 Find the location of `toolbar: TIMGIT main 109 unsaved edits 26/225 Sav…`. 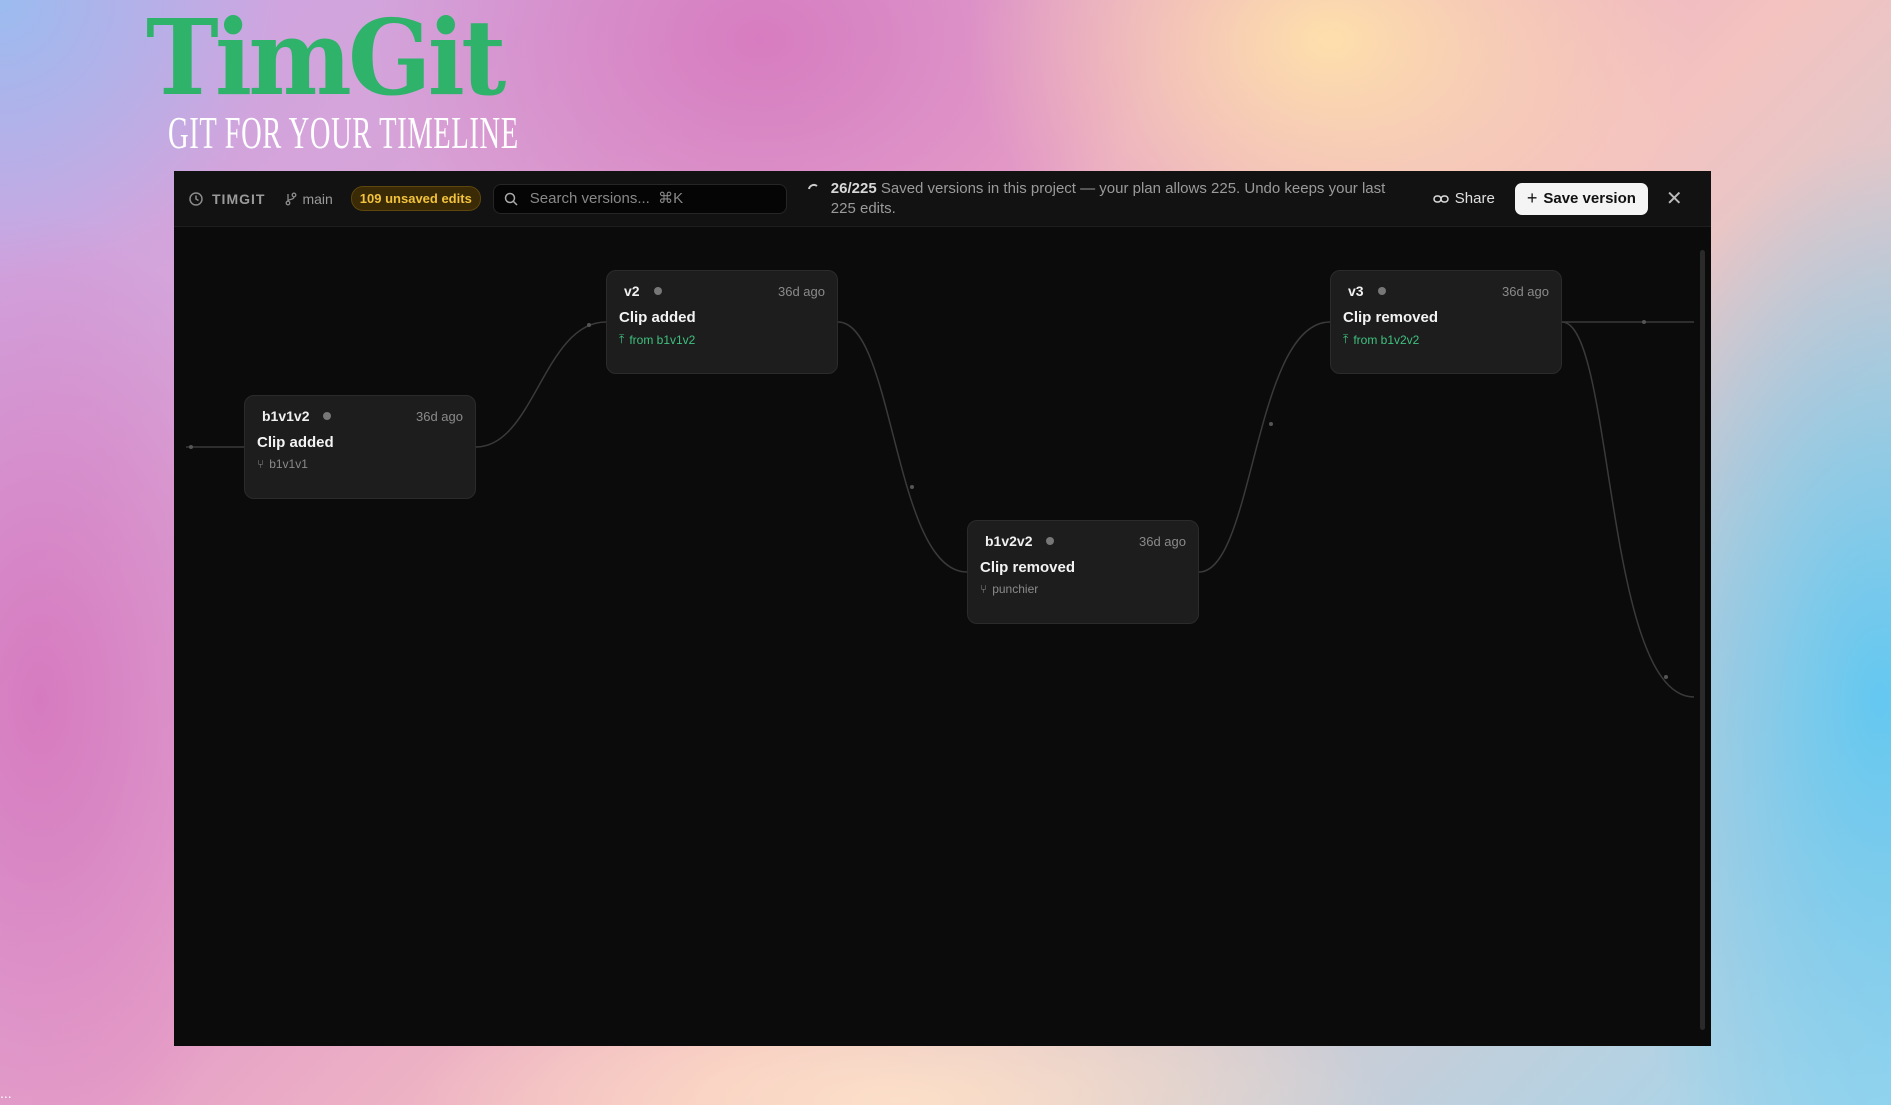

toolbar: TIMGIT main 109 unsaved edits 26/225 Sav… is located at coordinates (942, 199).